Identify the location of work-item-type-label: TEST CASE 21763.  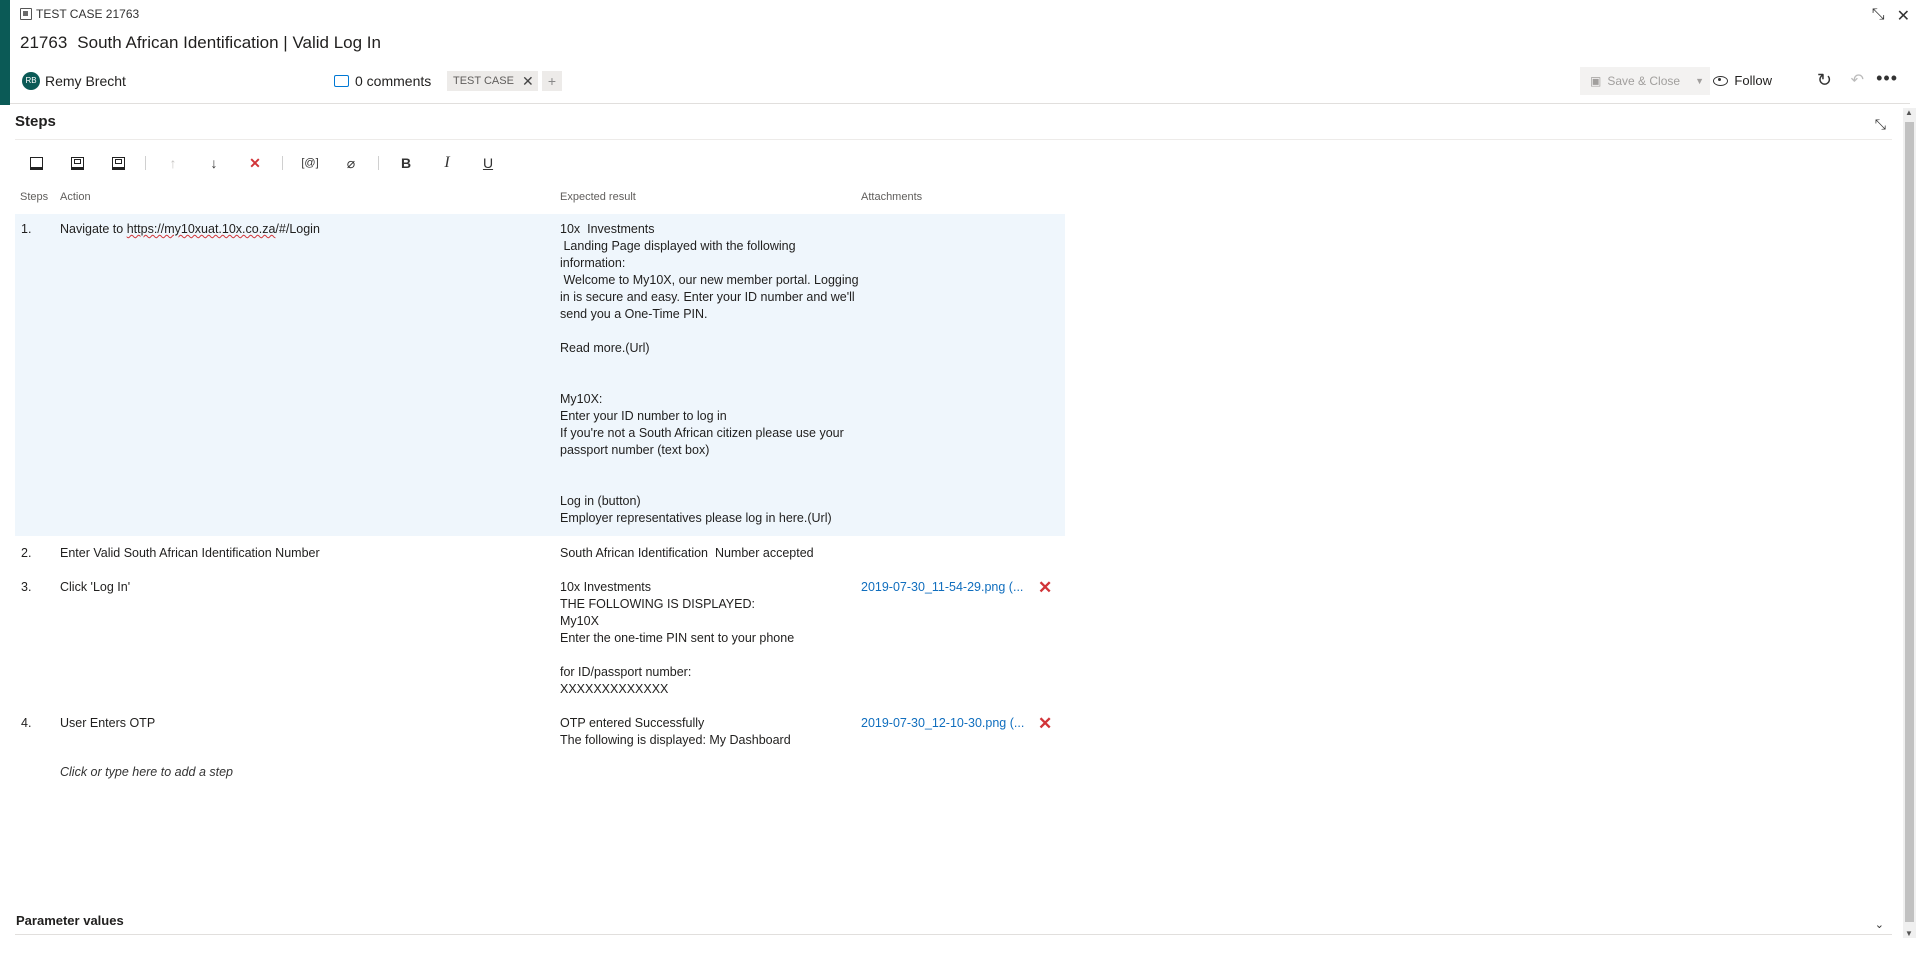
(79, 14).